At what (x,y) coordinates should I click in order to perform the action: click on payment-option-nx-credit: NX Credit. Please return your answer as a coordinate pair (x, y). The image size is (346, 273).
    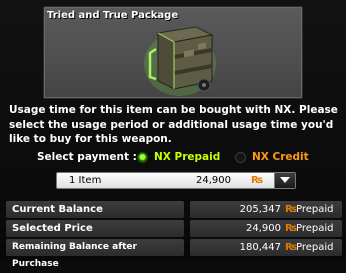
    Looking at the image, I should click on (272, 157).